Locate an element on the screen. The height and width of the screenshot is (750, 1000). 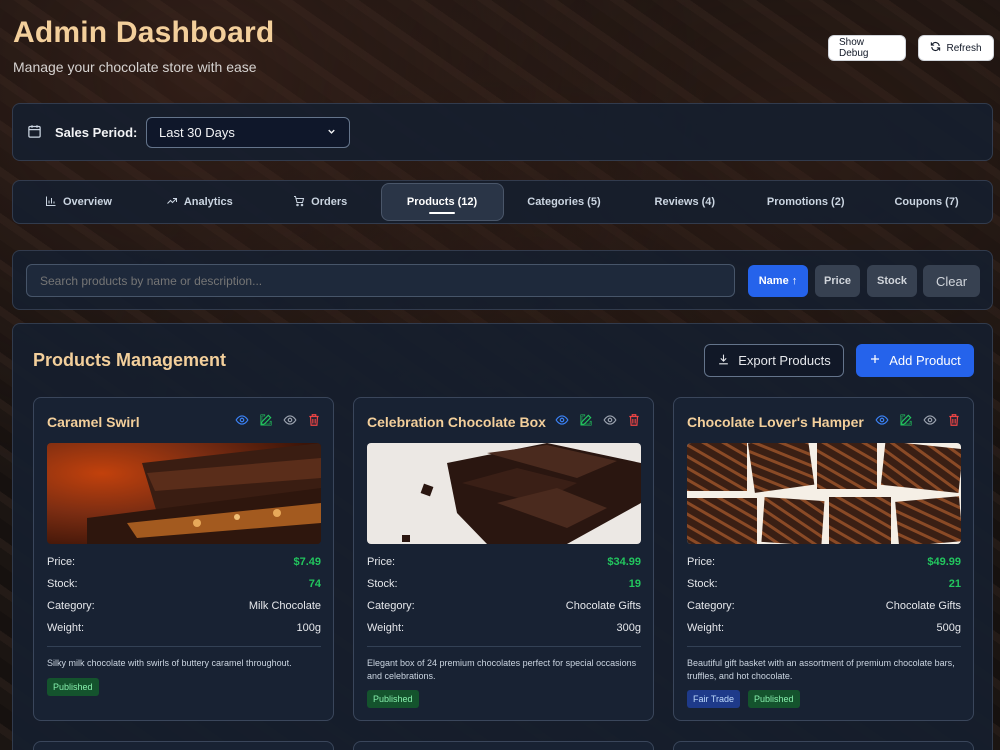
tab-label: Coupons (7) is located at coordinates (926, 202).